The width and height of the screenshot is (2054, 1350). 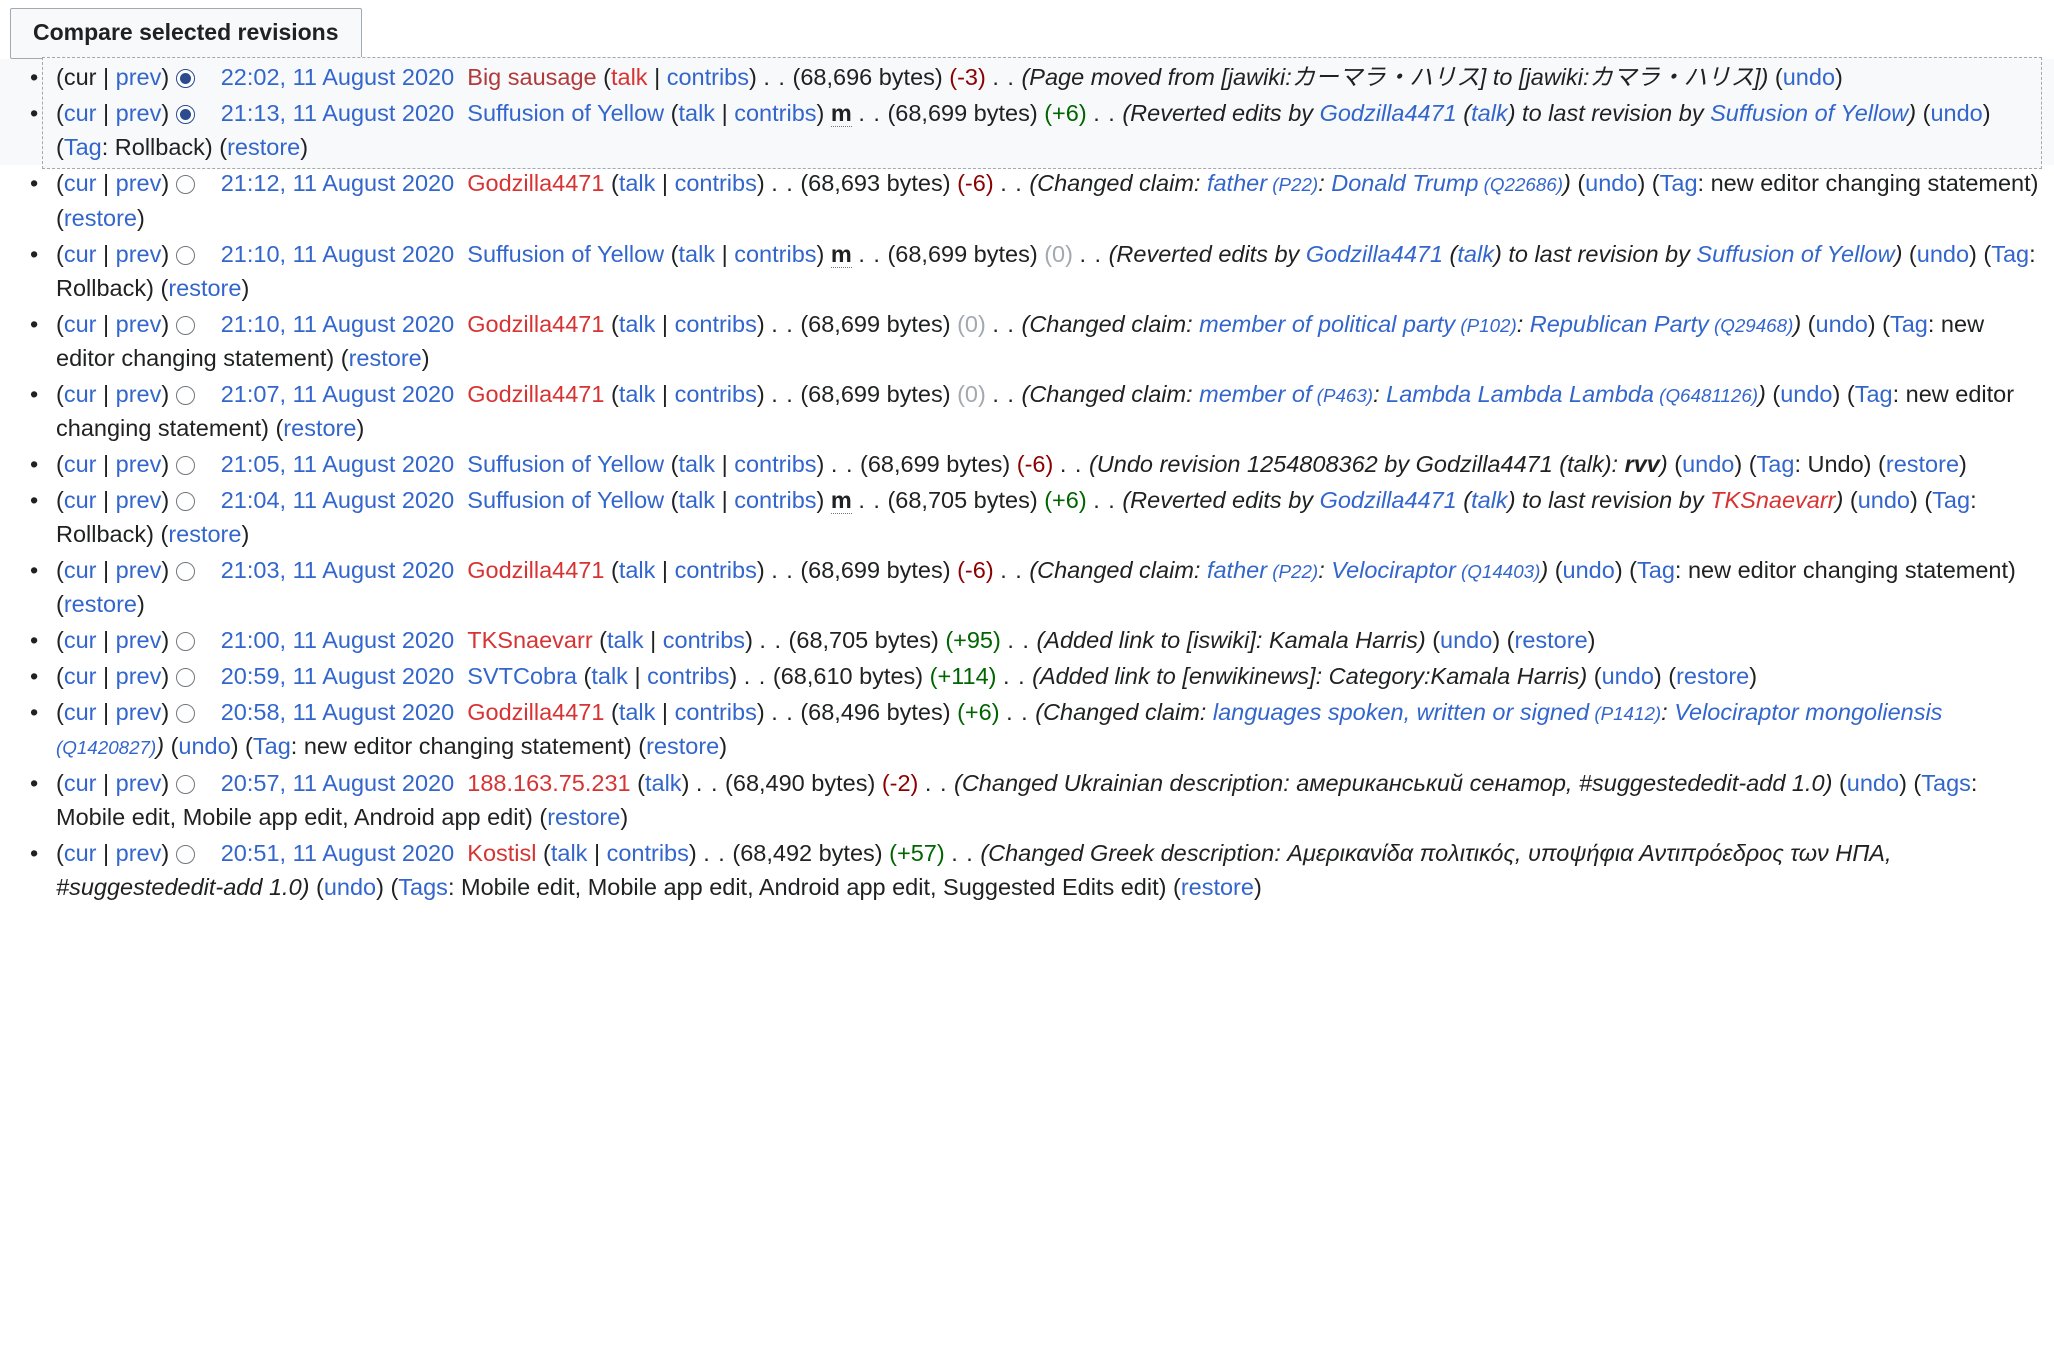 I want to click on revision-timestamp-link: 20:51, 11 August 2020, so click(x=337, y=853).